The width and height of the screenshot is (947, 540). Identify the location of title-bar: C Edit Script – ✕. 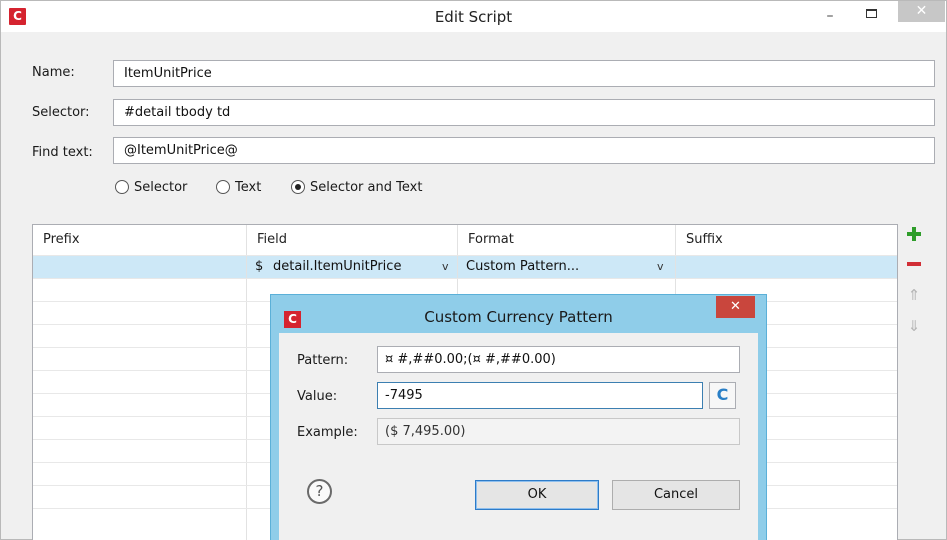
(473, 16).